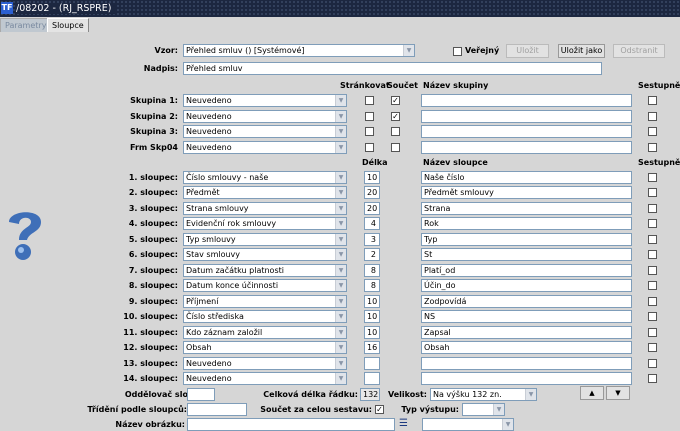 The width and height of the screenshot is (680, 431). What do you see at coordinates (526, 316) in the screenshot?
I see `column-name-input: NS` at bounding box center [526, 316].